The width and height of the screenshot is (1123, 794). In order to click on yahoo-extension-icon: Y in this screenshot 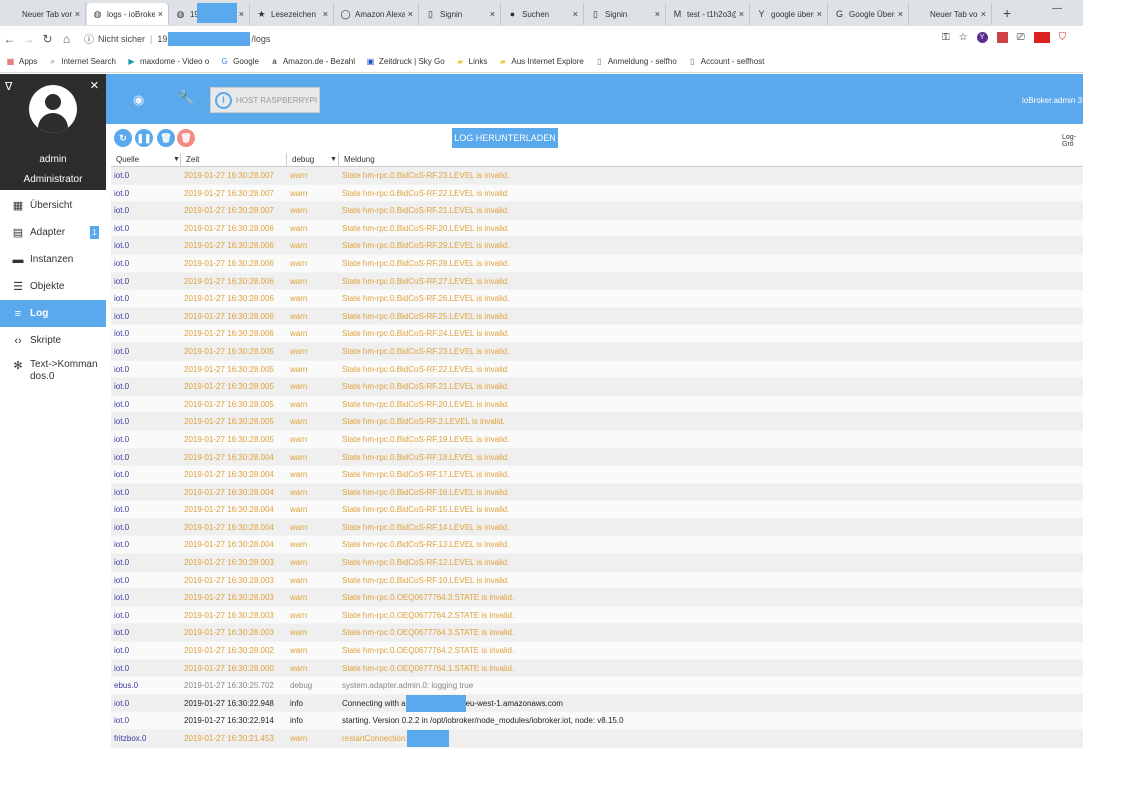, I will do `click(982, 37)`.